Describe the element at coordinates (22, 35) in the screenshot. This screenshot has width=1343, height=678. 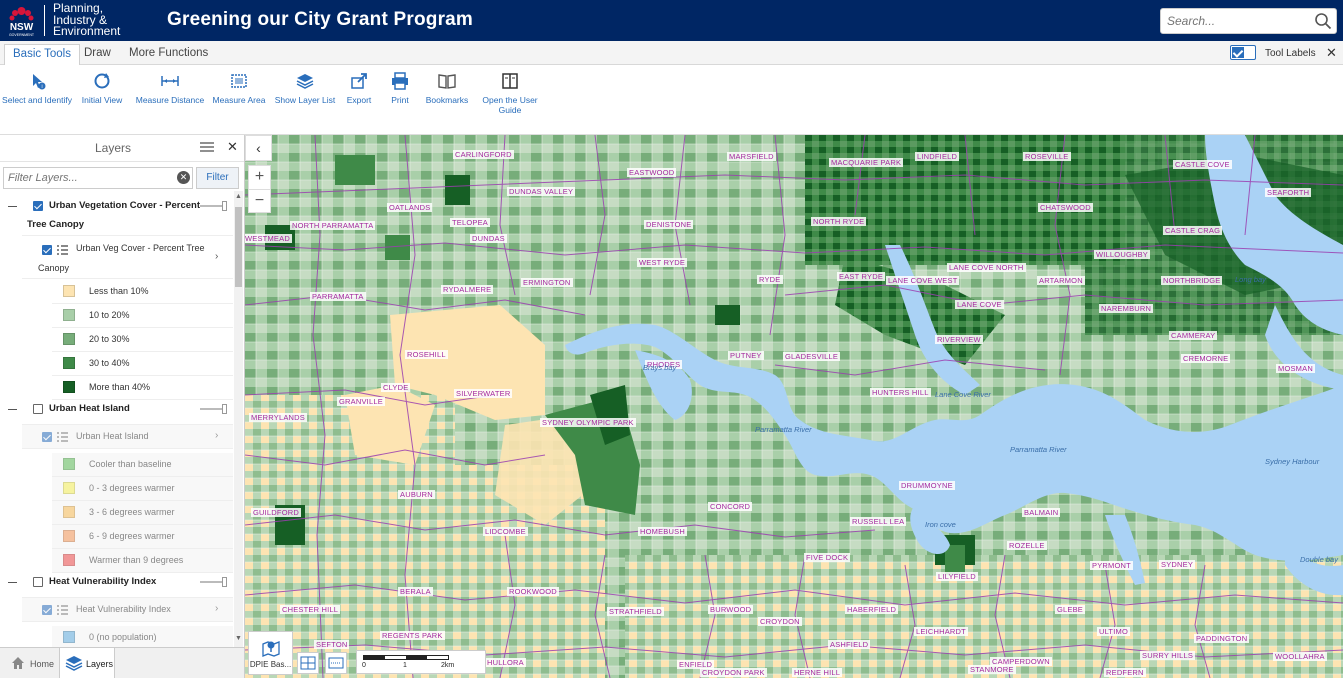
I see `logo-subtext: GOVERNMENT` at that location.